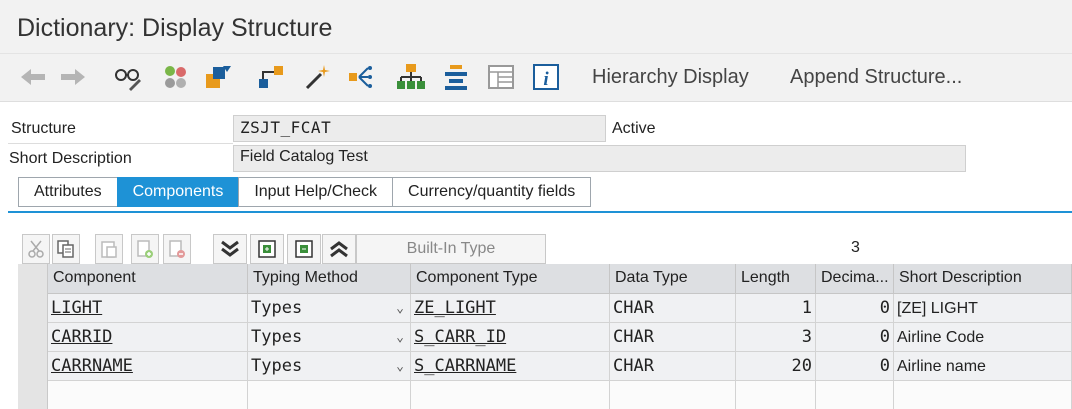 This screenshot has height=409, width=1072. I want to click on navigate-icon, so click(361, 77).